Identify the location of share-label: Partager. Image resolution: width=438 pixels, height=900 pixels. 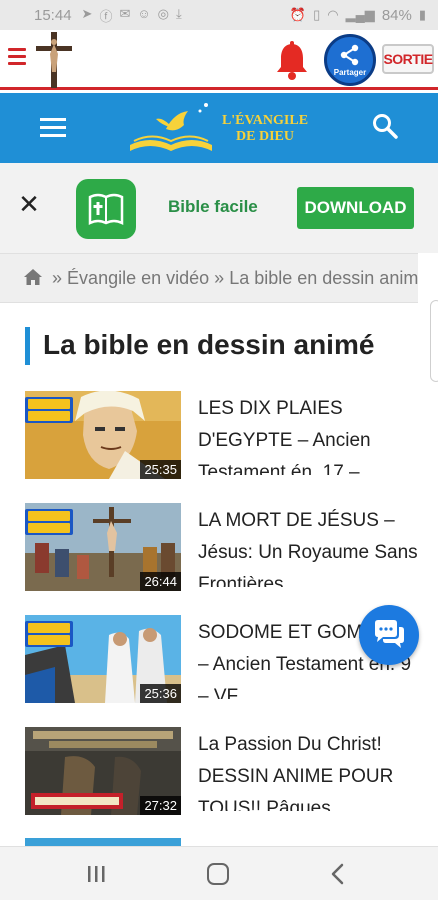
(350, 72).